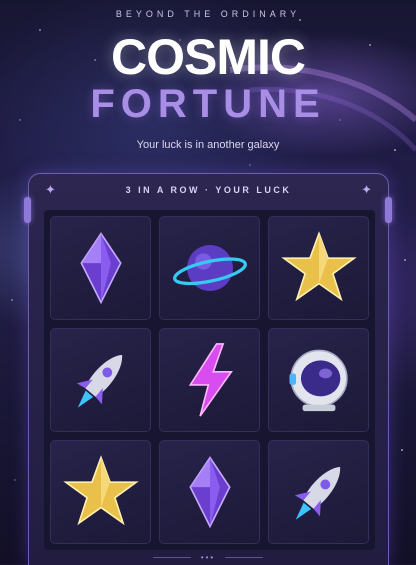 The image size is (416, 565). What do you see at coordinates (208, 145) in the screenshot?
I see `subtitle: Your luck is in another galaxy` at bounding box center [208, 145].